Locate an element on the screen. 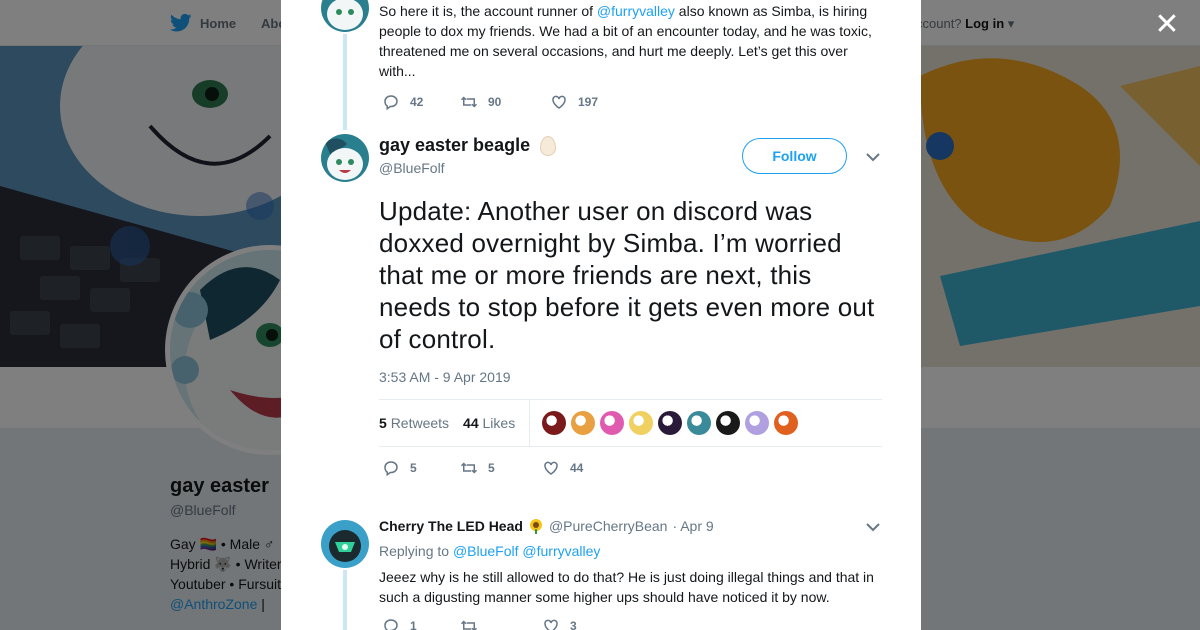 The width and height of the screenshot is (1200, 630). replying-to: Replying to @BlueFolf @furryvalley is located at coordinates (489, 551).